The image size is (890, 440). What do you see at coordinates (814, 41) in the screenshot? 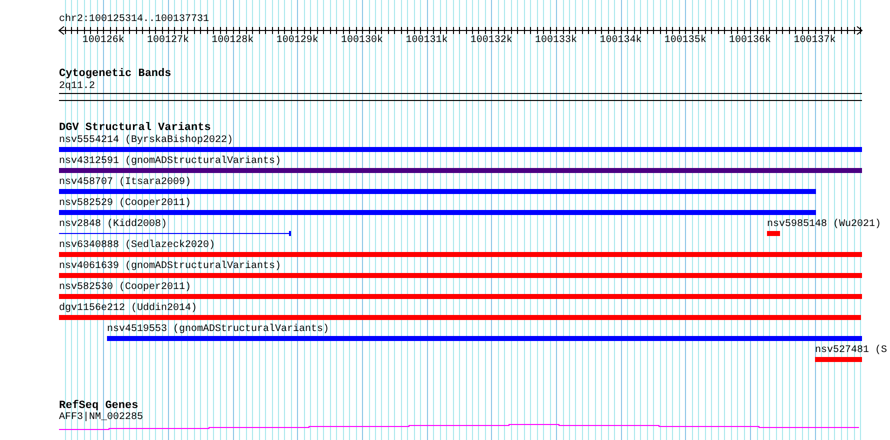
I see `ruler-label: 100137k` at bounding box center [814, 41].